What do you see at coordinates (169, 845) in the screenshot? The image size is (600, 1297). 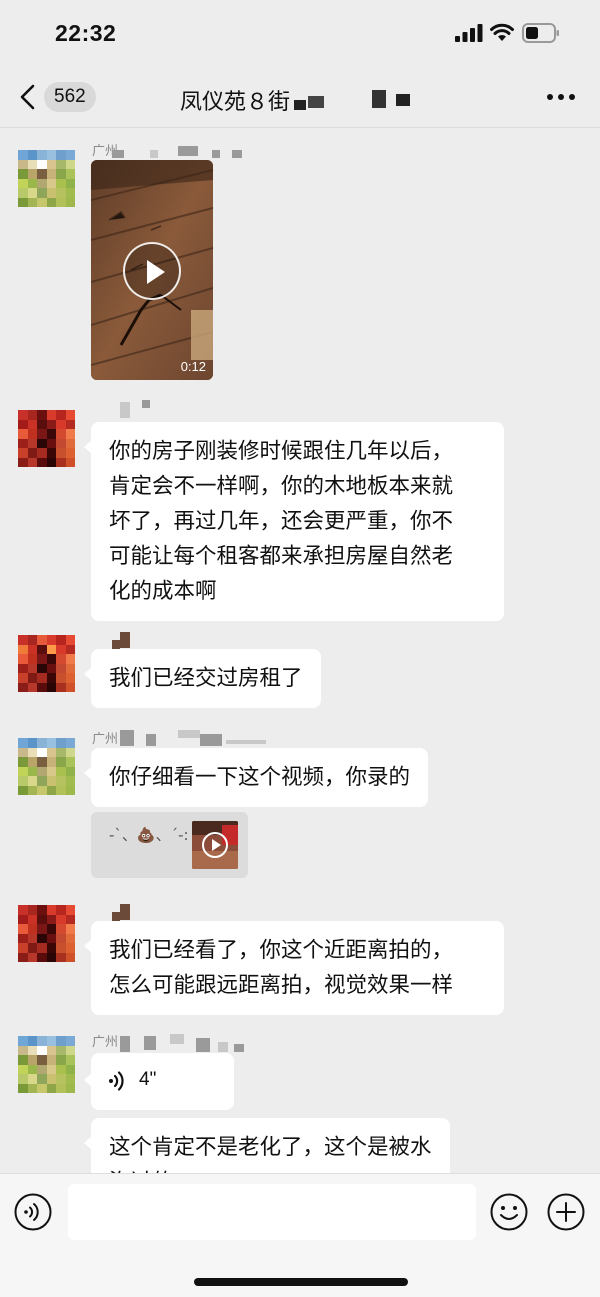 I see `quoted-video-reference: -`、💩、´-:` at bounding box center [169, 845].